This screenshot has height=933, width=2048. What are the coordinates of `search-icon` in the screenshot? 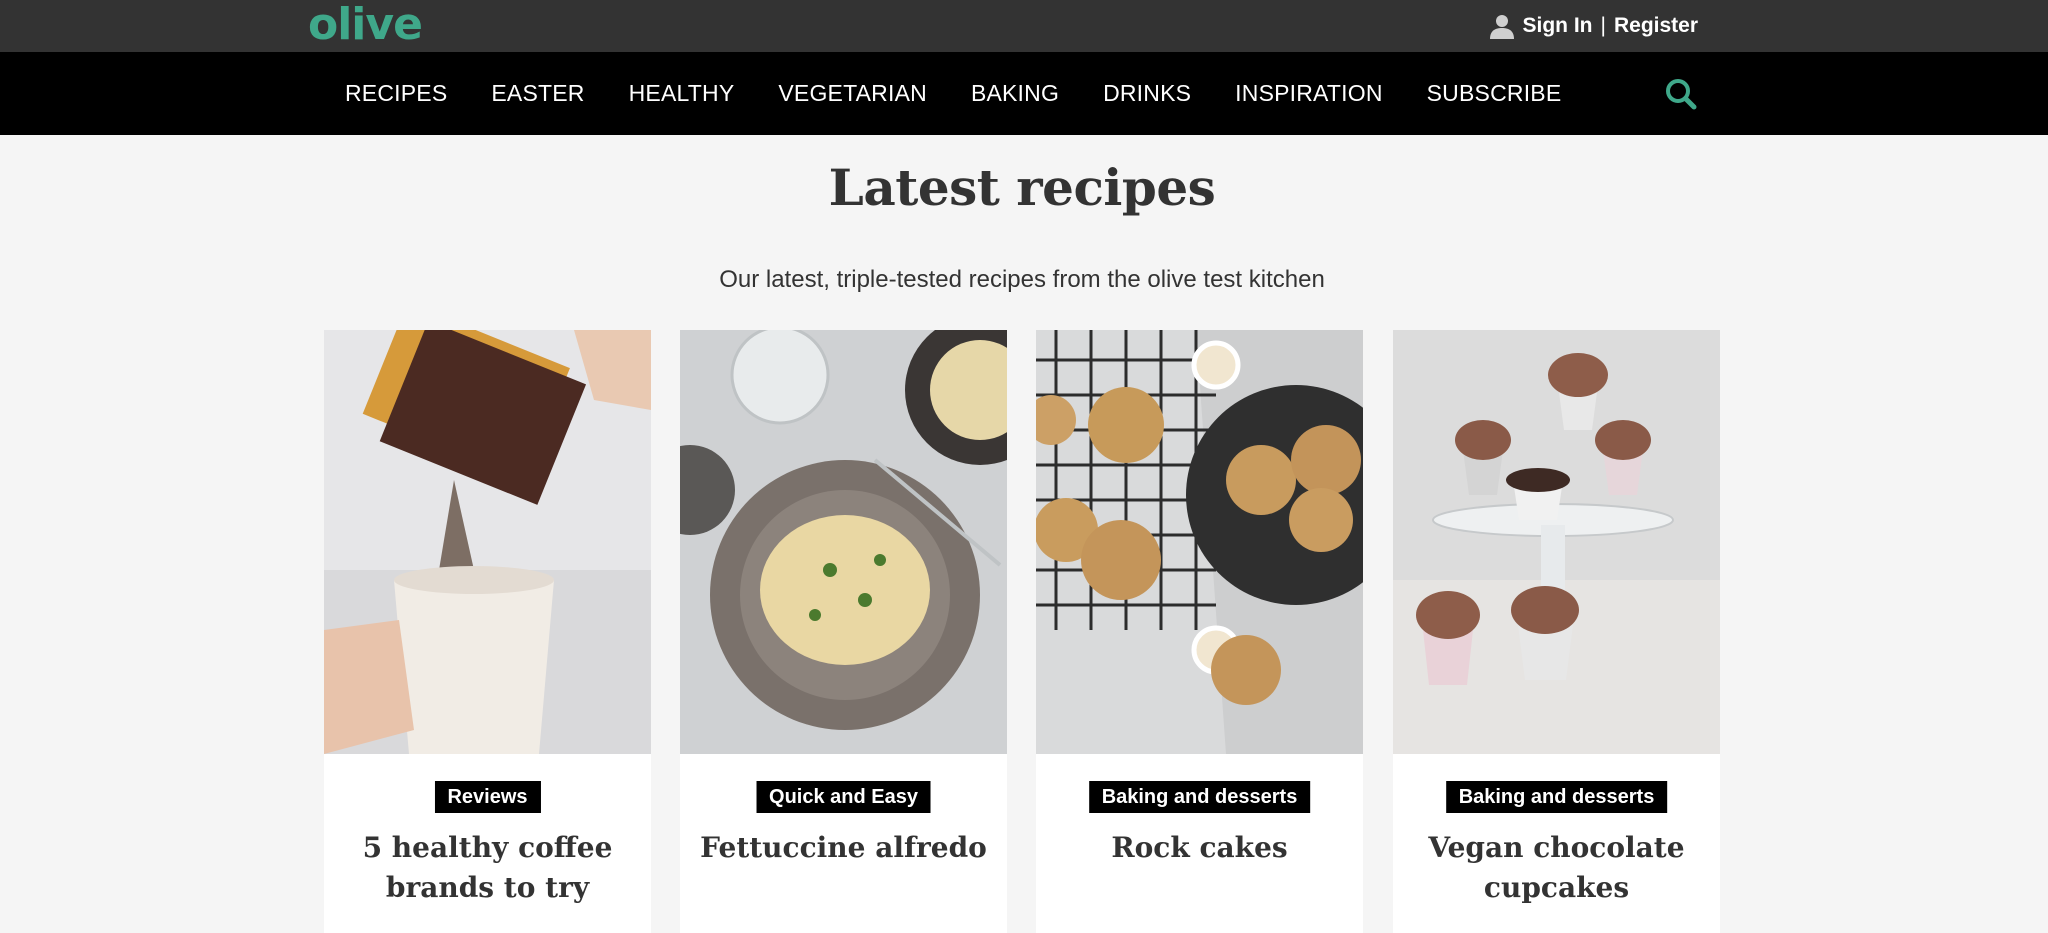 It's located at (1681, 94).